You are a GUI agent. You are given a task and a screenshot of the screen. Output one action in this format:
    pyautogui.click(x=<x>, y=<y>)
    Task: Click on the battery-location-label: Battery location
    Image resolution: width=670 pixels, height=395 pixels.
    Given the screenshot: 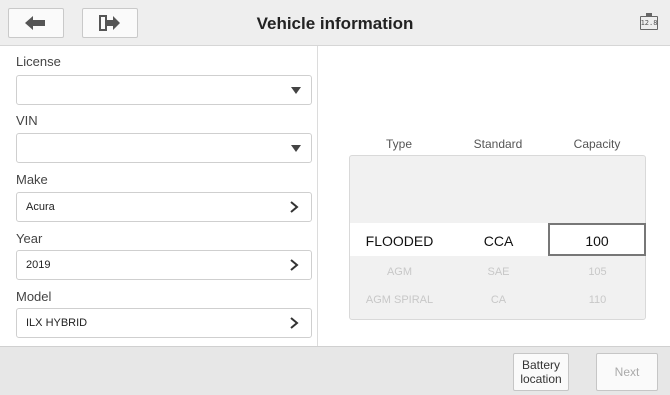 What is the action you would take?
    pyautogui.click(x=541, y=372)
    